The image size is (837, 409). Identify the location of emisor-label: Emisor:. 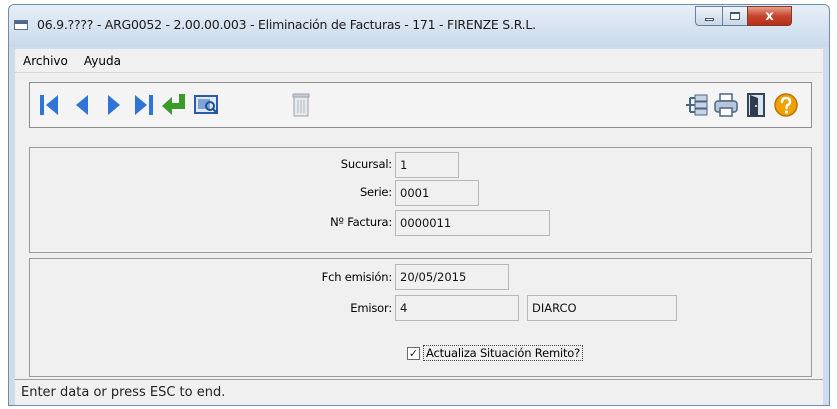
(371, 308).